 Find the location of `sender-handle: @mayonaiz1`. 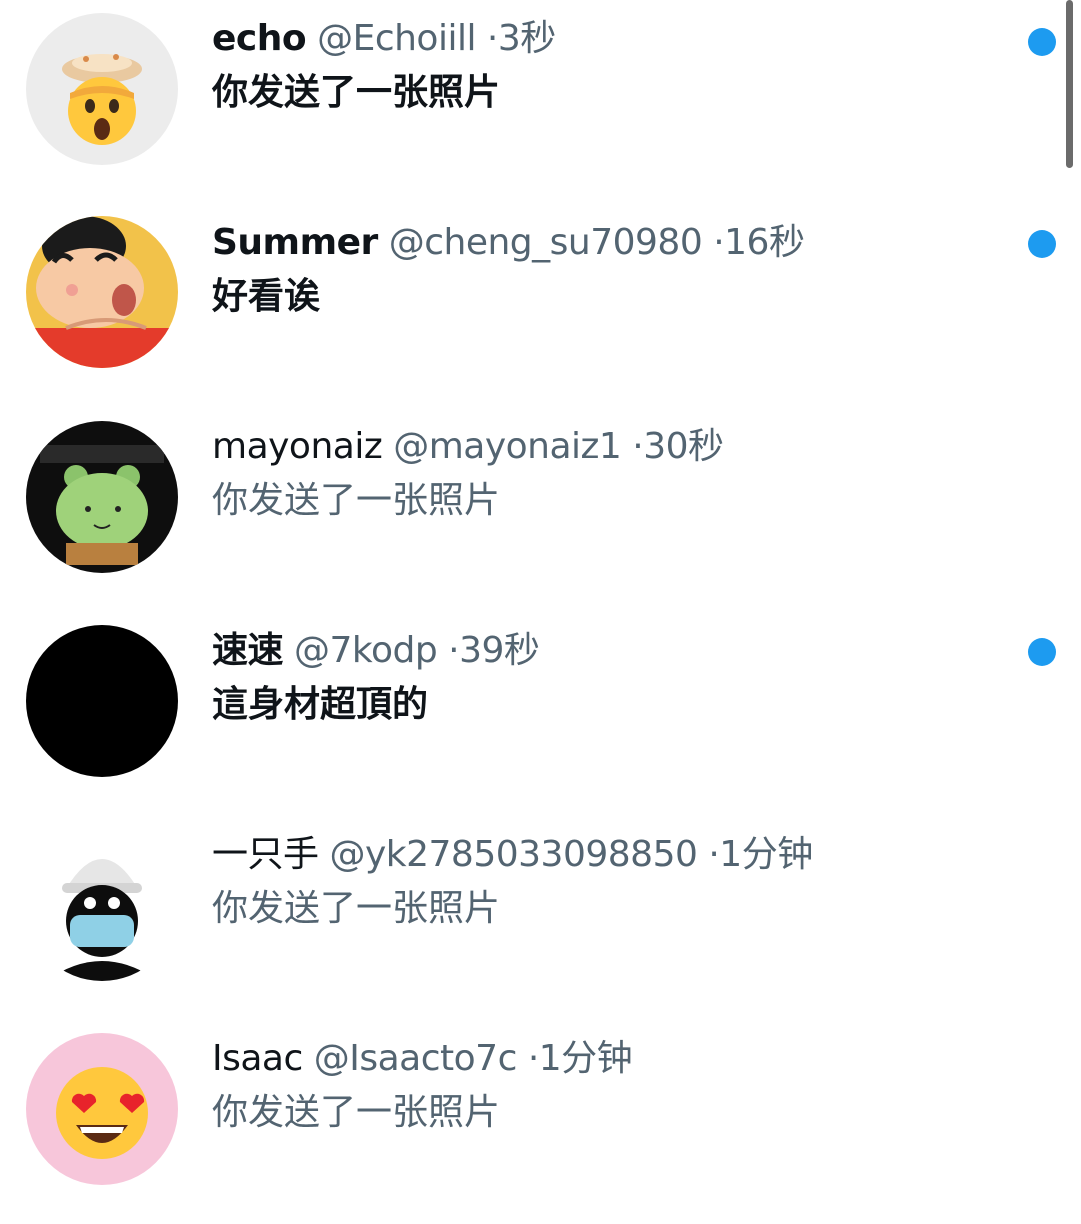

sender-handle: @mayonaiz1 is located at coordinates (507, 446).